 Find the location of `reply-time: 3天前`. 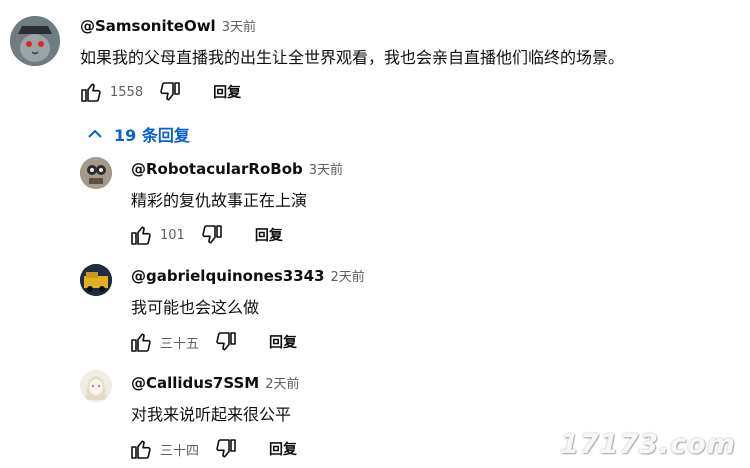

reply-time: 3天前 is located at coordinates (326, 168).